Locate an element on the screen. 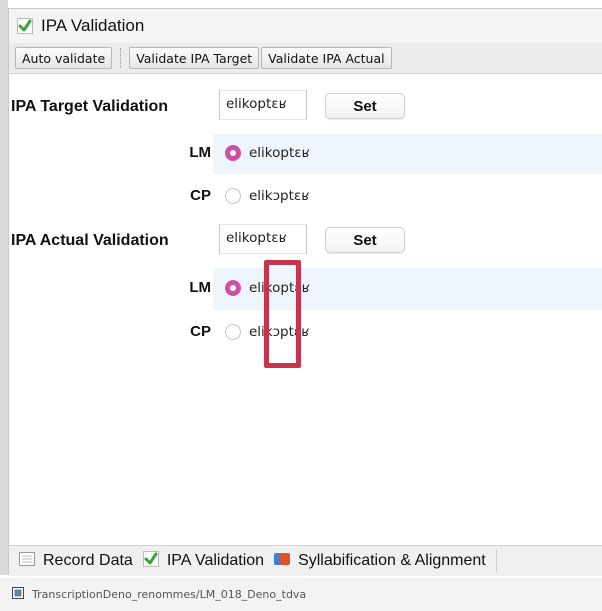  validate-ipa-actual-button: Validate IPA Actual is located at coordinates (326, 58).